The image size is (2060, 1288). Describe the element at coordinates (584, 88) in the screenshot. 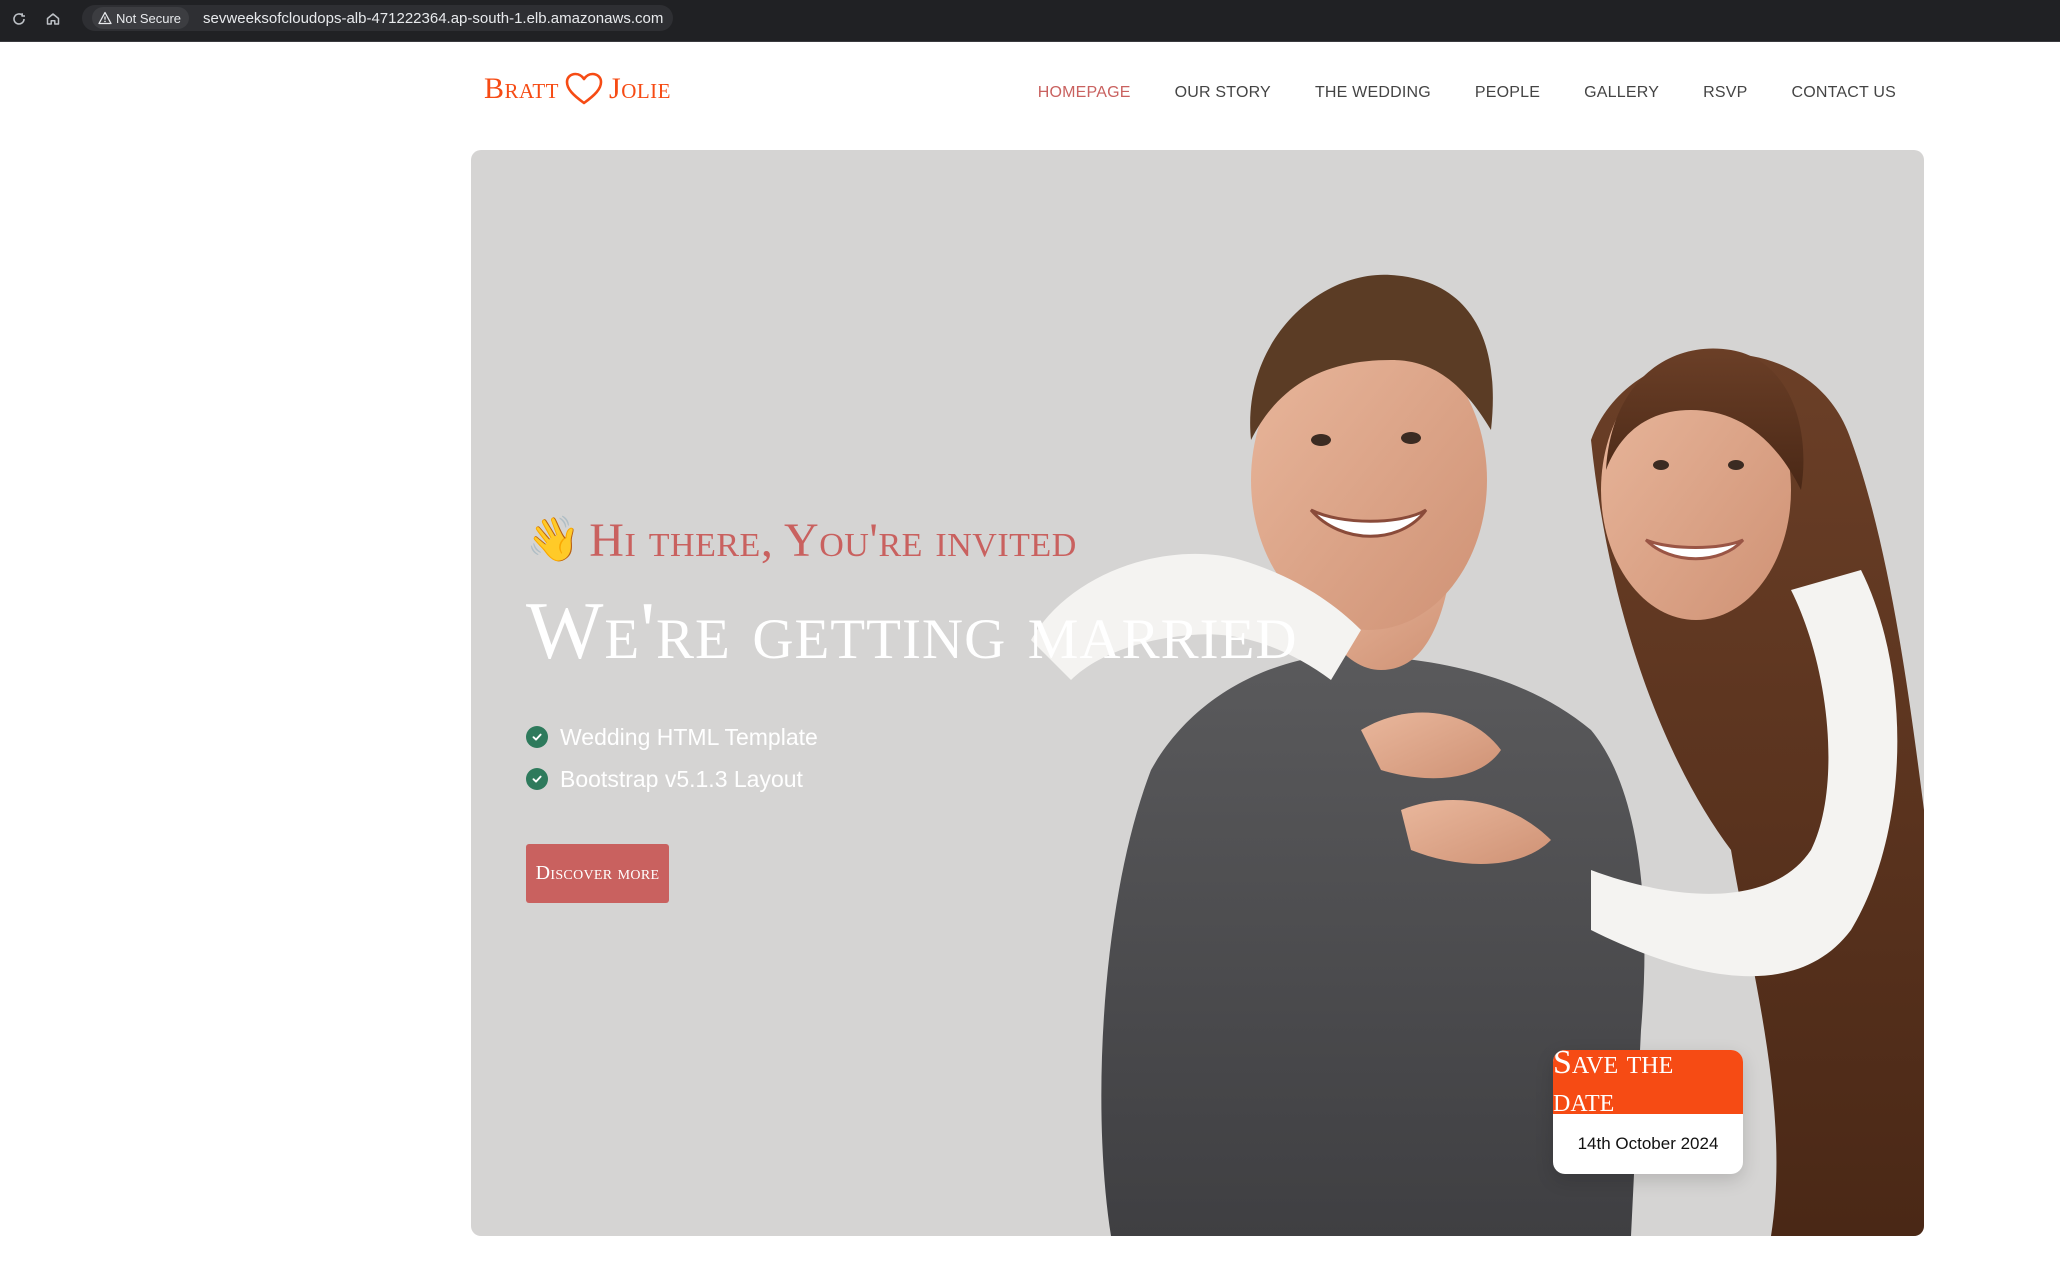

I see `heart-outline-icon` at that location.